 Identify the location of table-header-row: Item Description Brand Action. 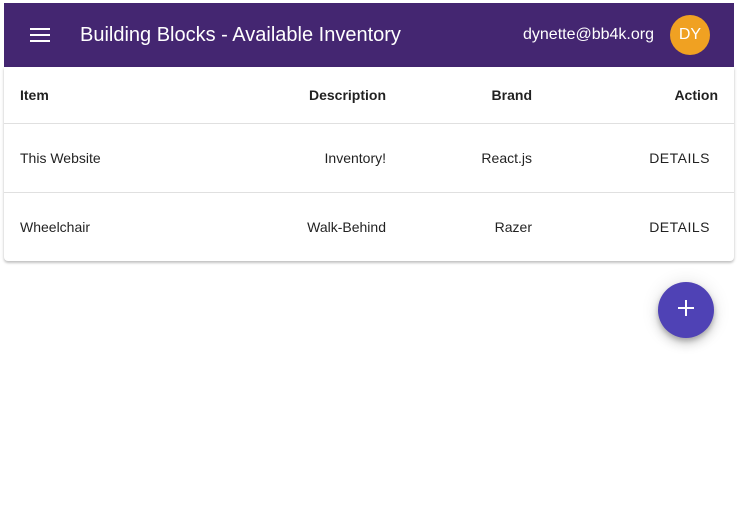
(369, 95).